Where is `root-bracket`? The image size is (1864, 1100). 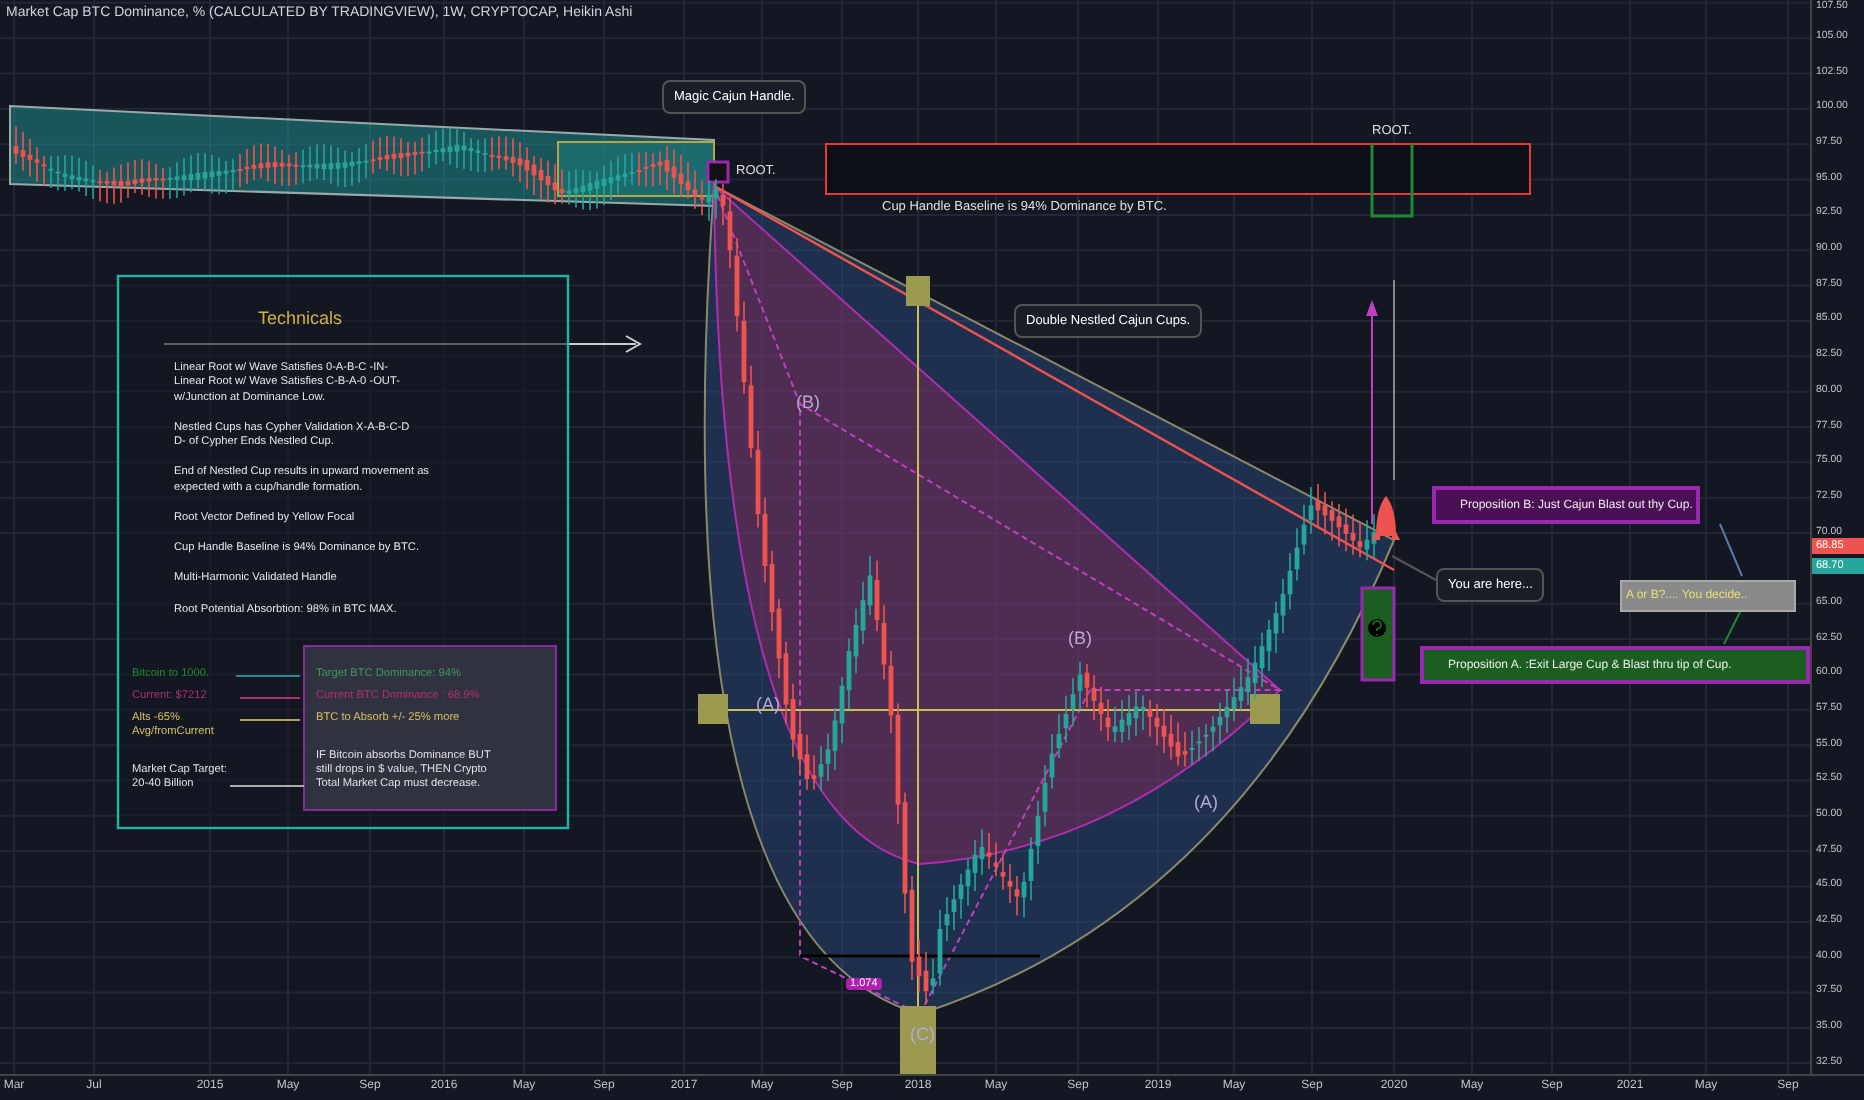 root-bracket is located at coordinates (1392, 181).